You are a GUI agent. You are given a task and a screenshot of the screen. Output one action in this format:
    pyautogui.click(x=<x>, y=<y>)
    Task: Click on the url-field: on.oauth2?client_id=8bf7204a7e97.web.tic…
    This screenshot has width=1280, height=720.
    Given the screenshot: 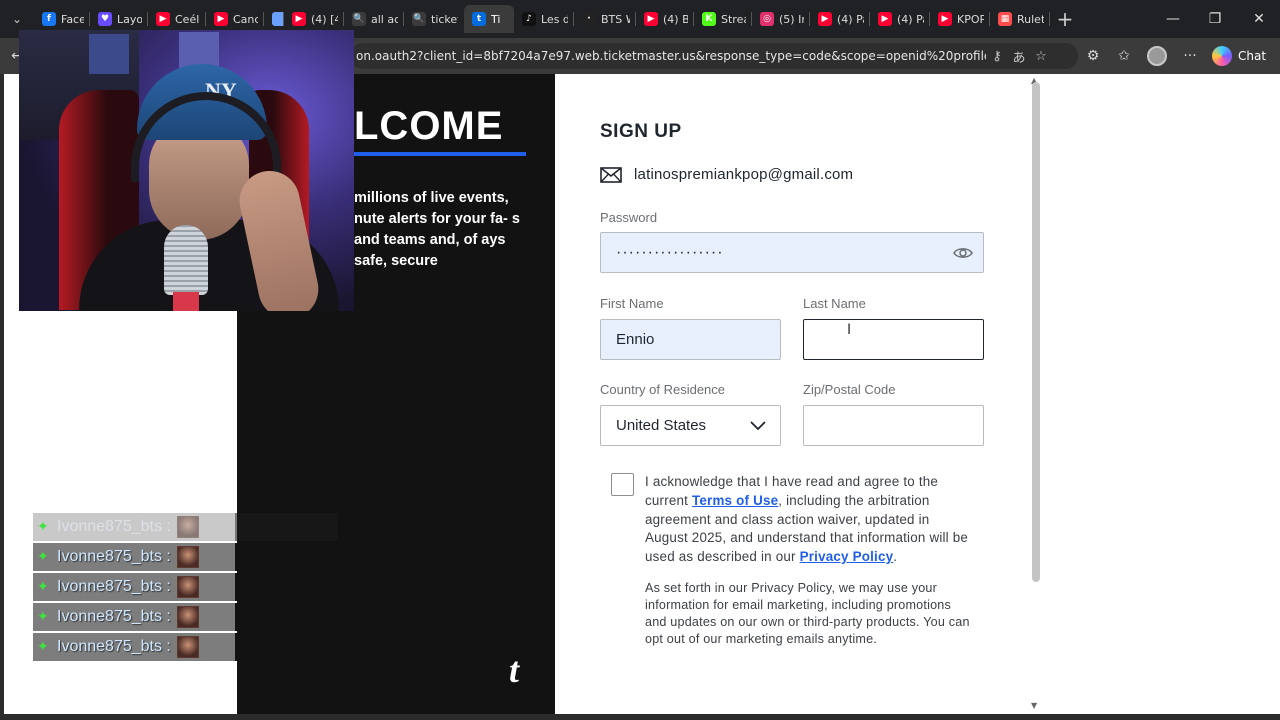 What is the action you would take?
    pyautogui.click(x=714, y=56)
    